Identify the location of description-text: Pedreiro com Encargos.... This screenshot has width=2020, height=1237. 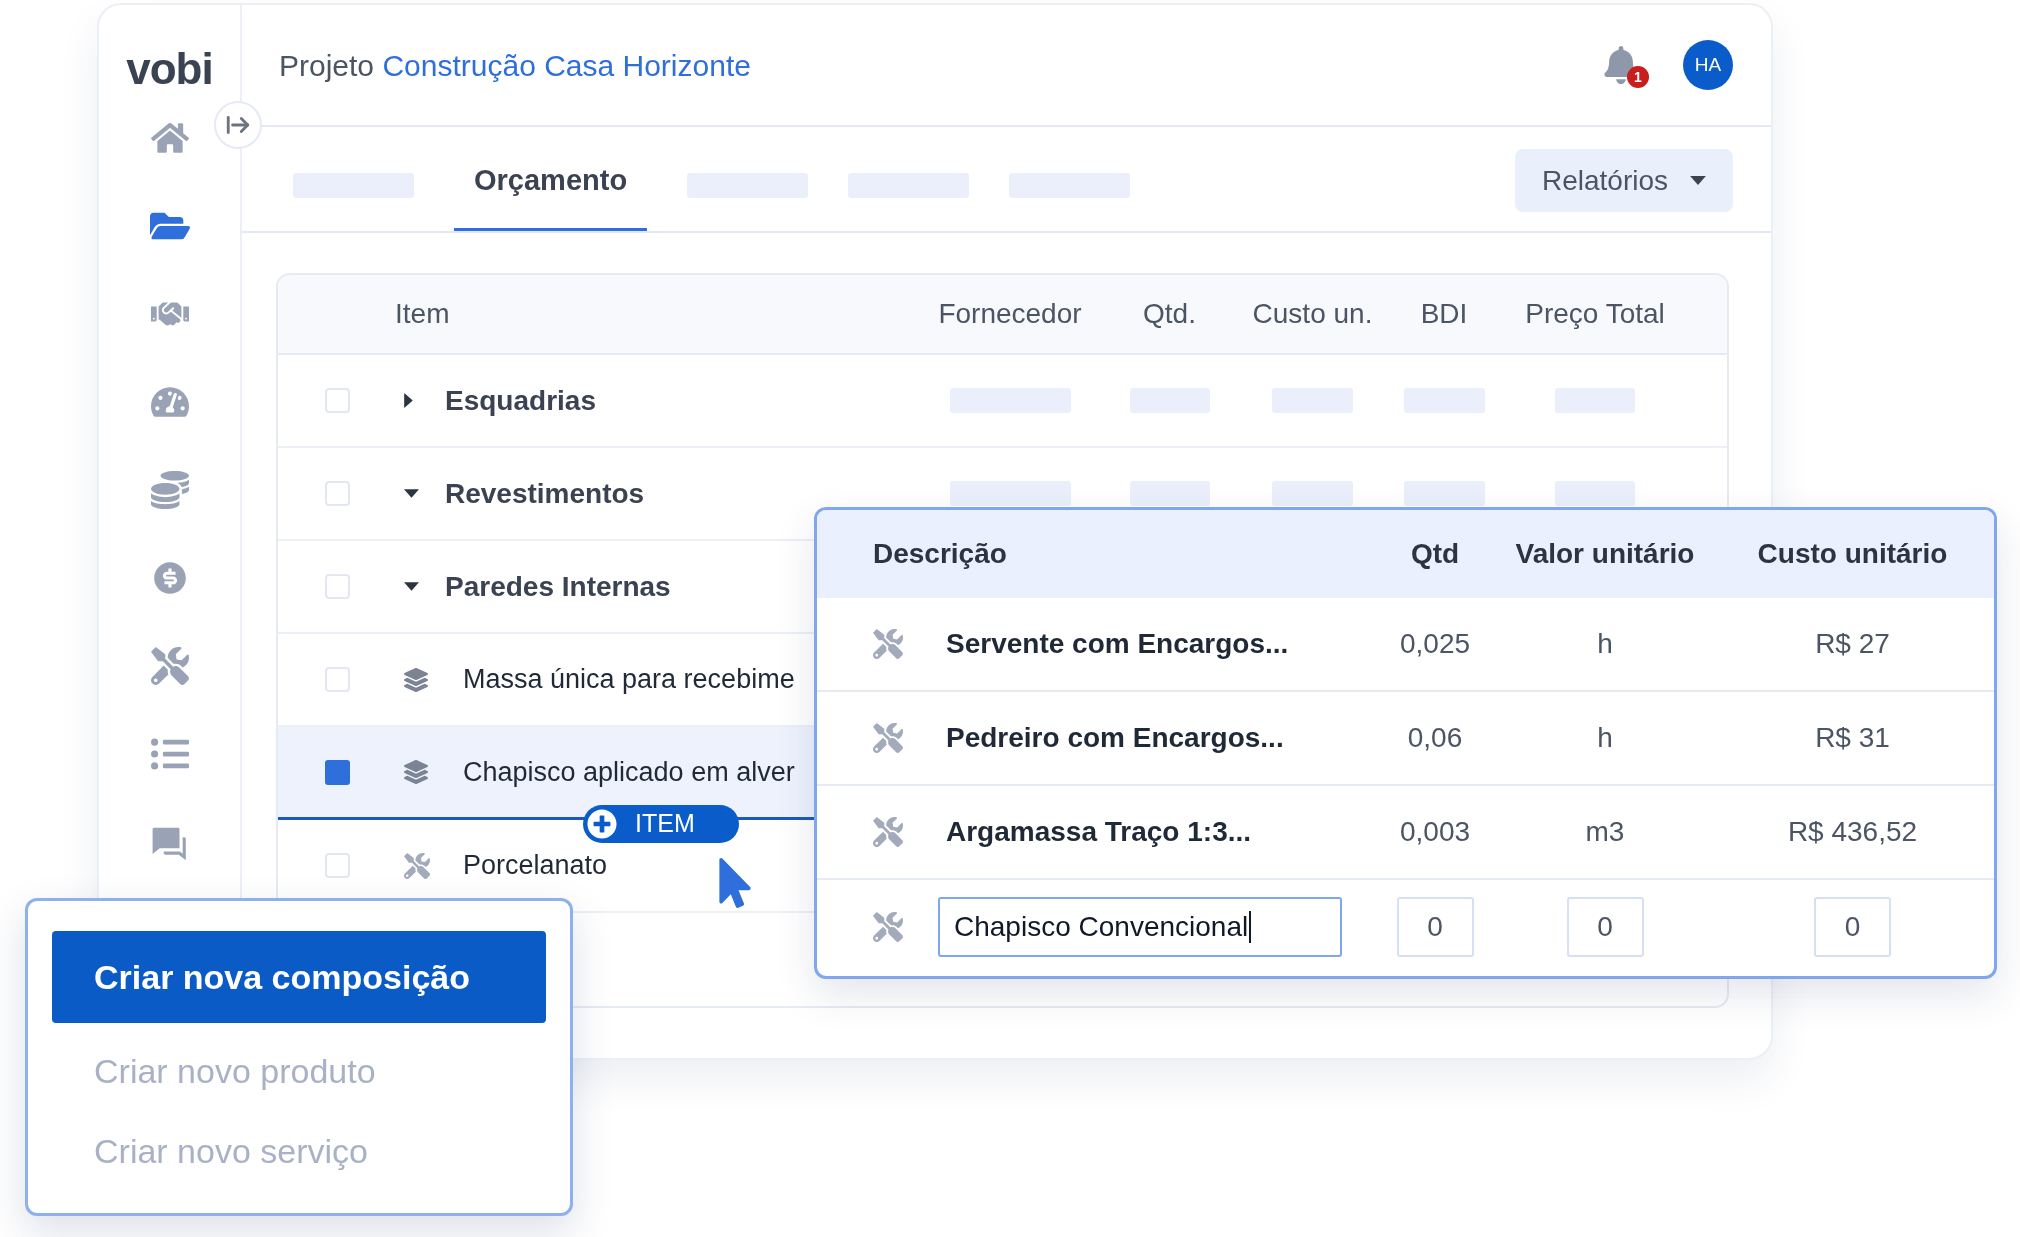
(1115, 738).